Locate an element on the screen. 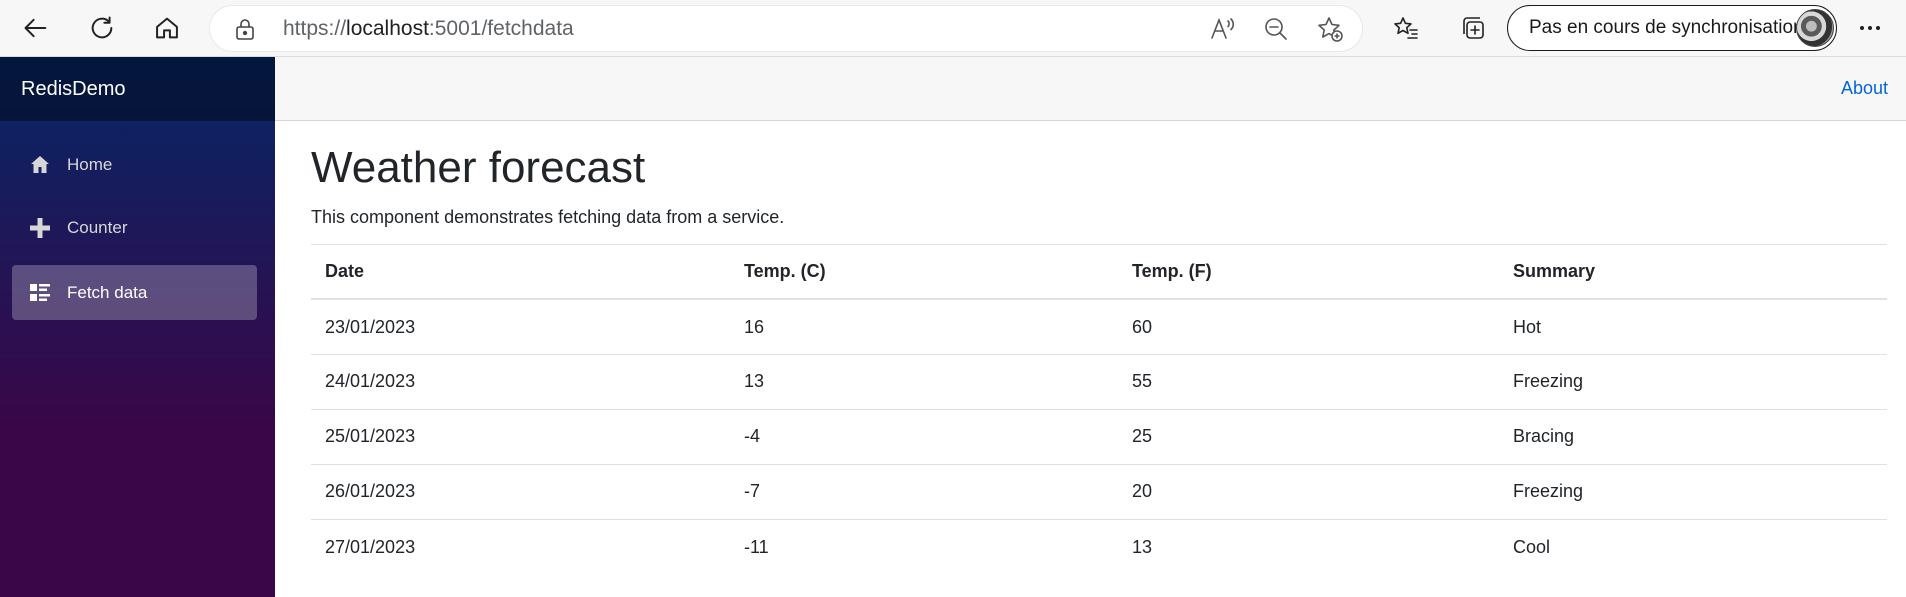  collections-button is located at coordinates (1473, 28).